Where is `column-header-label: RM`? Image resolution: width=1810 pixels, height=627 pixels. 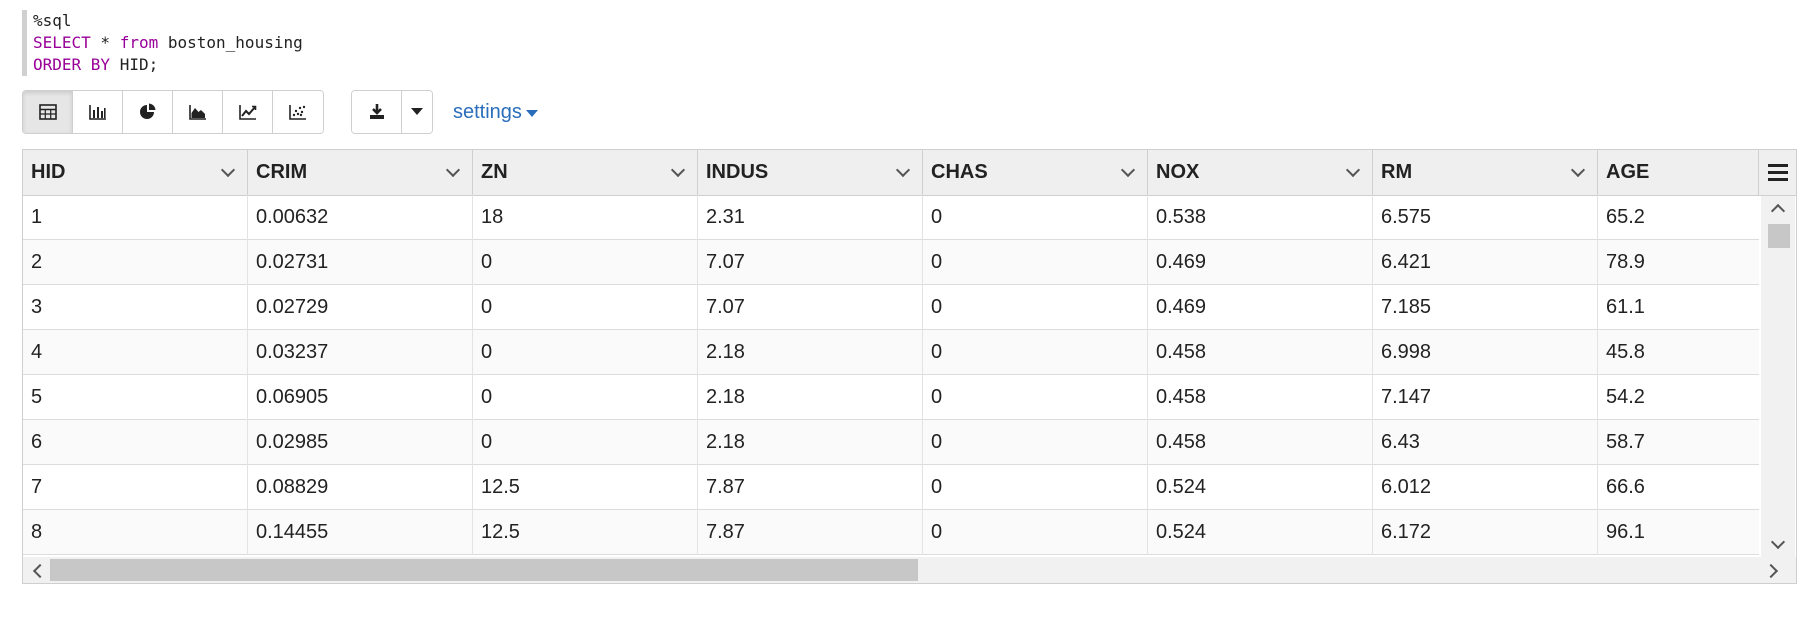
column-header-label: RM is located at coordinates (1397, 172).